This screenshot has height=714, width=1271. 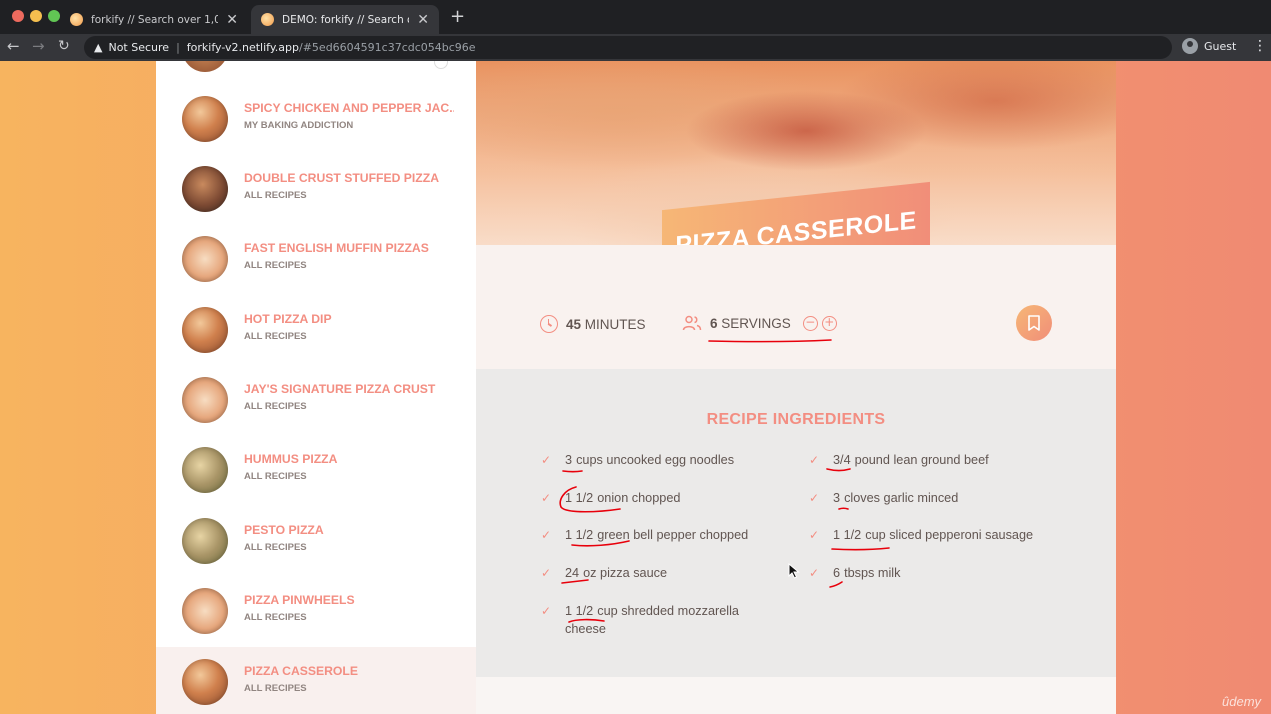 What do you see at coordinates (316, 259) in the screenshot?
I see `result-item: FAST ENGLISH MUFFIN PIZZAS ALL RECIPES` at bounding box center [316, 259].